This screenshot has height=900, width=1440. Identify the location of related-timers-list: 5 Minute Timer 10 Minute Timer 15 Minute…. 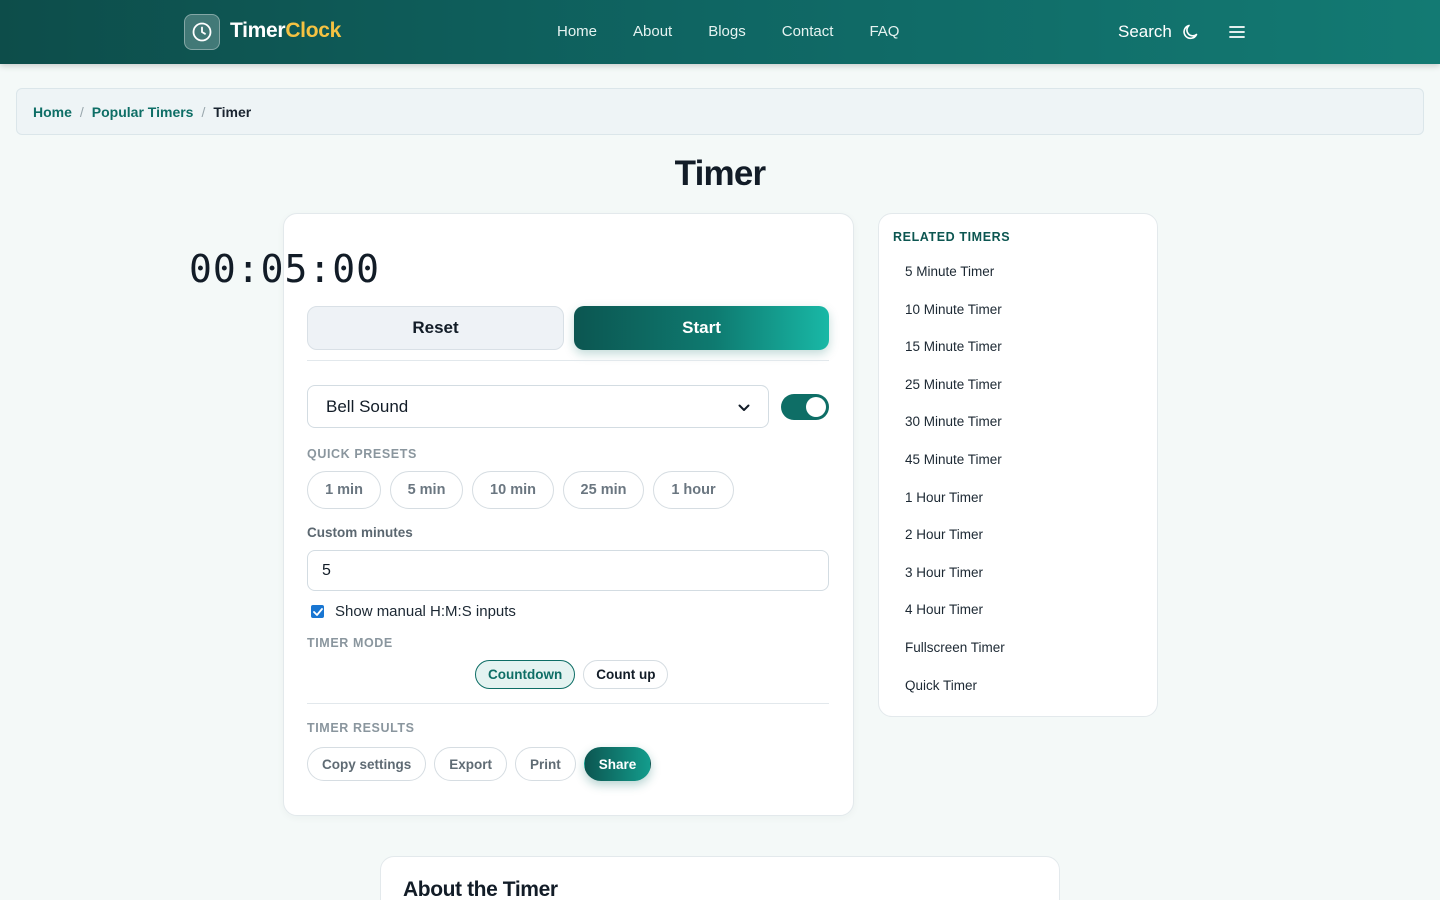
(955, 487).